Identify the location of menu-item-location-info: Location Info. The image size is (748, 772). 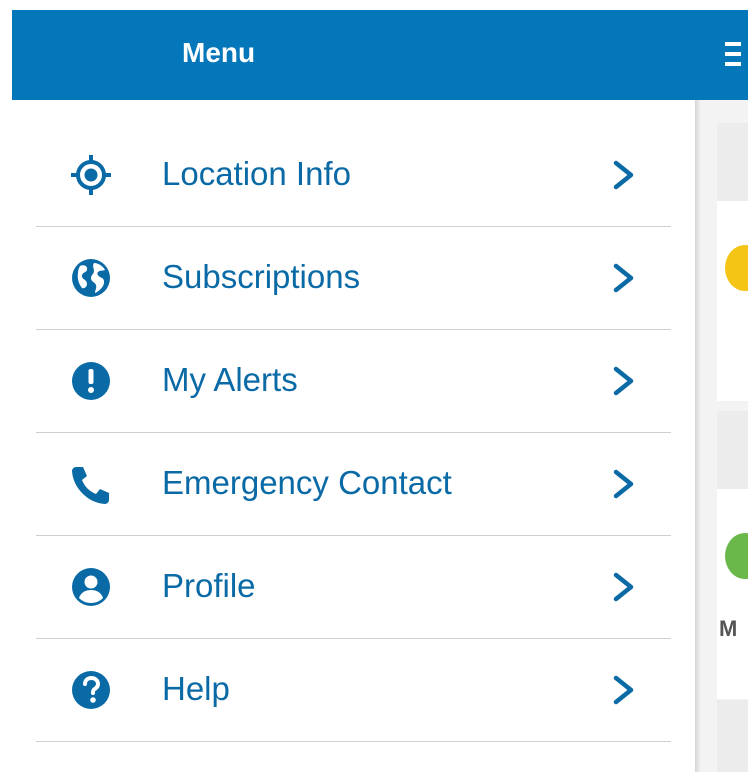
(353, 175).